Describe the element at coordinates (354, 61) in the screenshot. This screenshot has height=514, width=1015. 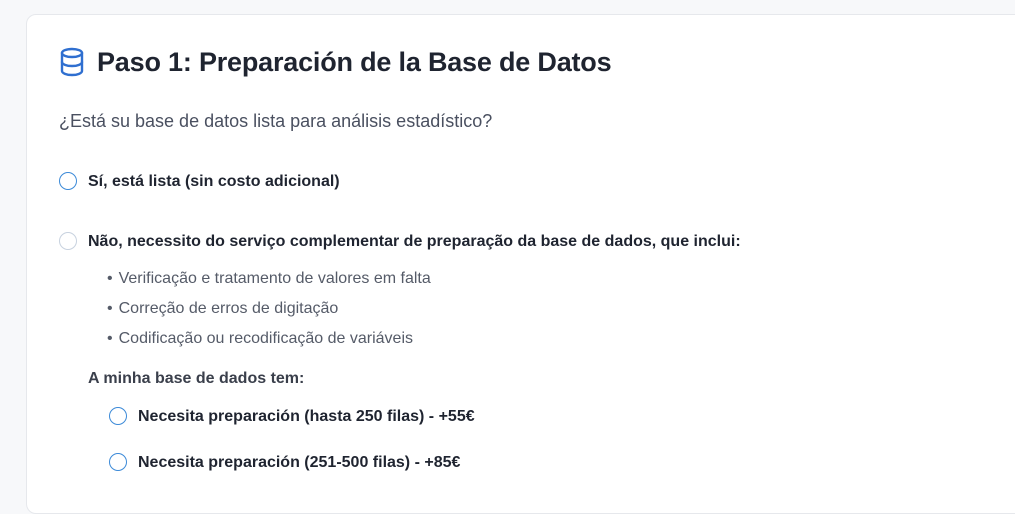
I see `step-title: Paso 1: Preparación de la Base de Datos` at that location.